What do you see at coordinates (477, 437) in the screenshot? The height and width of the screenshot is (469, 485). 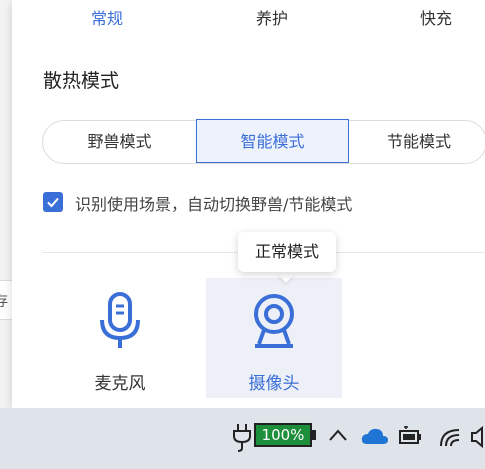 I see `speaker-icon` at bounding box center [477, 437].